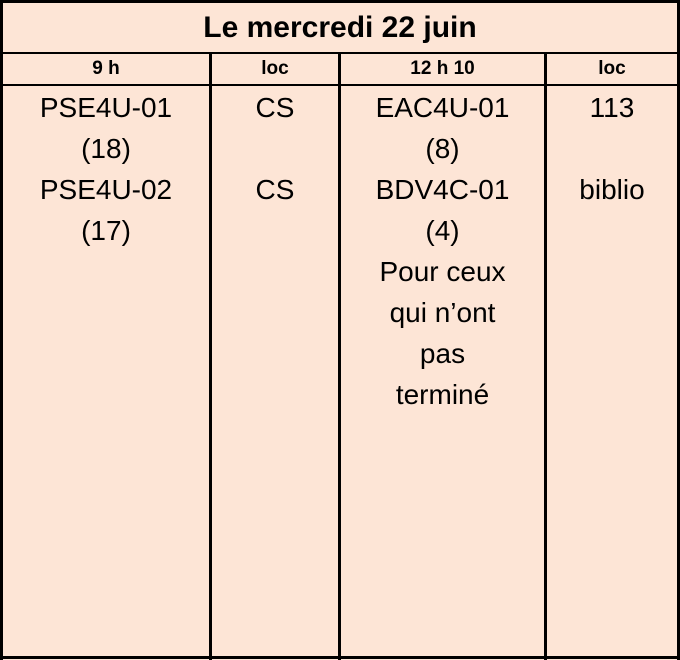  I want to click on note-line: pas, so click(442, 353).